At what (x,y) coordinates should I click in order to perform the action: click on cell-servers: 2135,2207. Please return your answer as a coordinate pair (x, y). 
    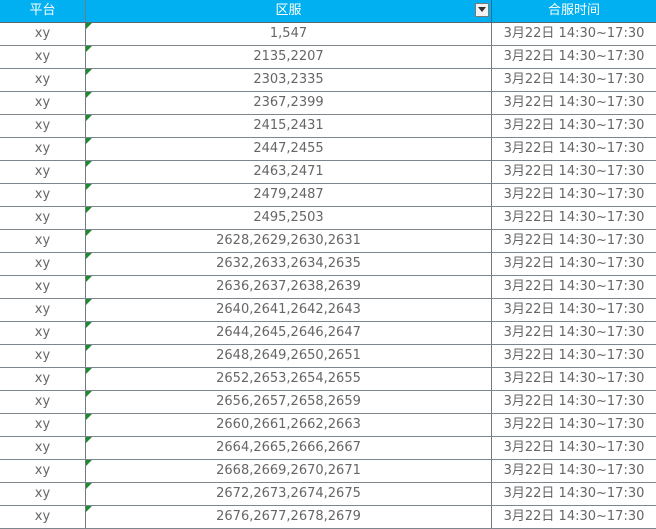
    Looking at the image, I should click on (289, 57).